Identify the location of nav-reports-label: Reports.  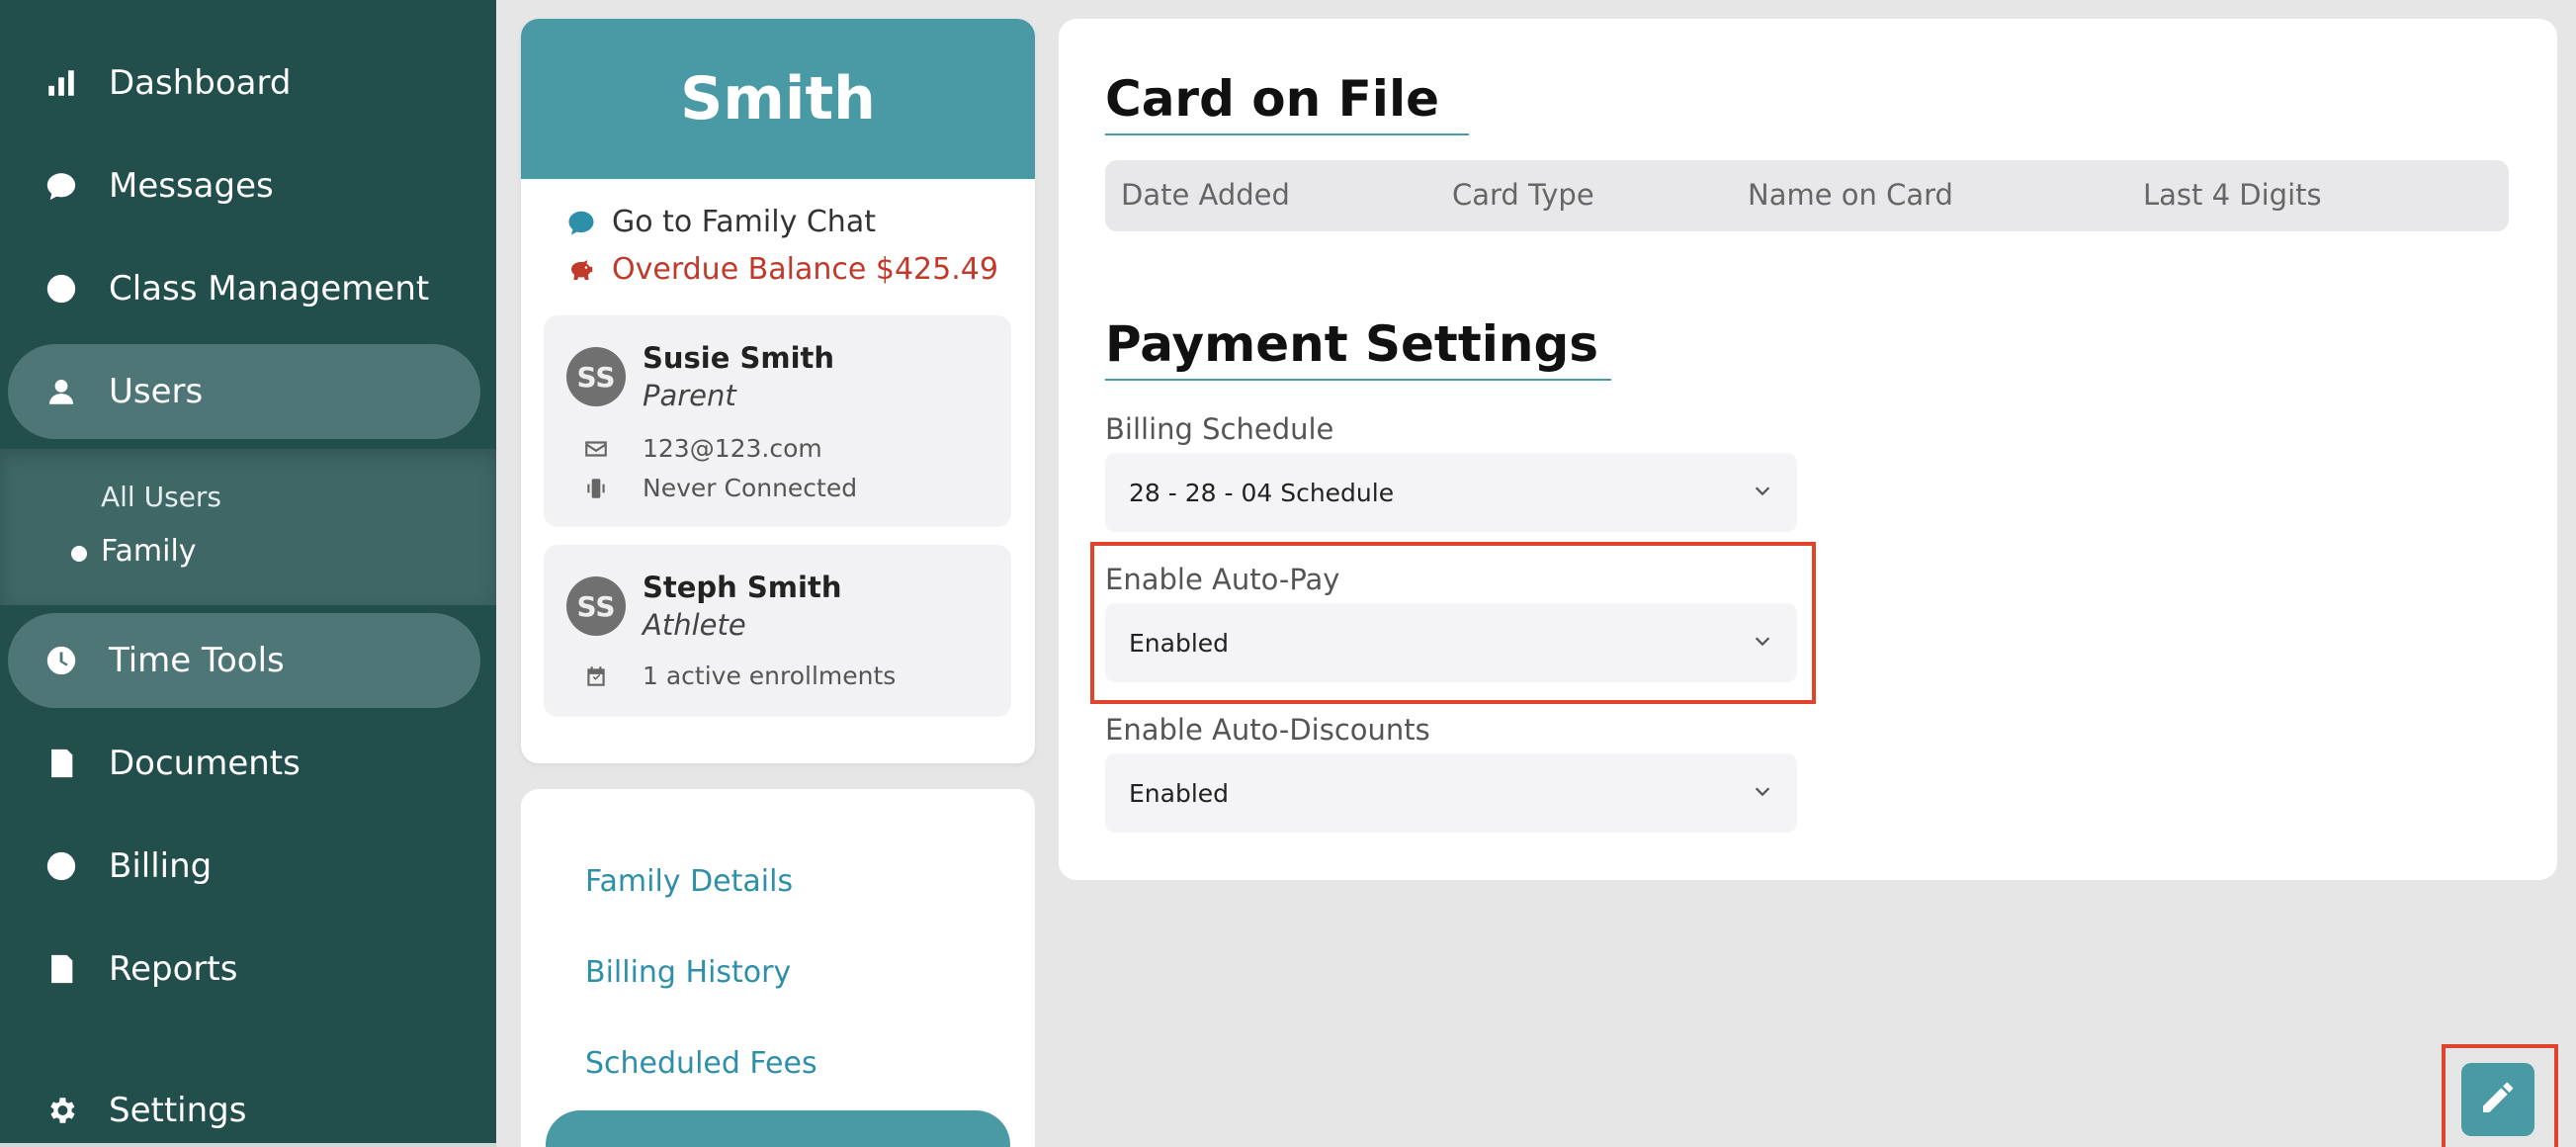
(173, 969).